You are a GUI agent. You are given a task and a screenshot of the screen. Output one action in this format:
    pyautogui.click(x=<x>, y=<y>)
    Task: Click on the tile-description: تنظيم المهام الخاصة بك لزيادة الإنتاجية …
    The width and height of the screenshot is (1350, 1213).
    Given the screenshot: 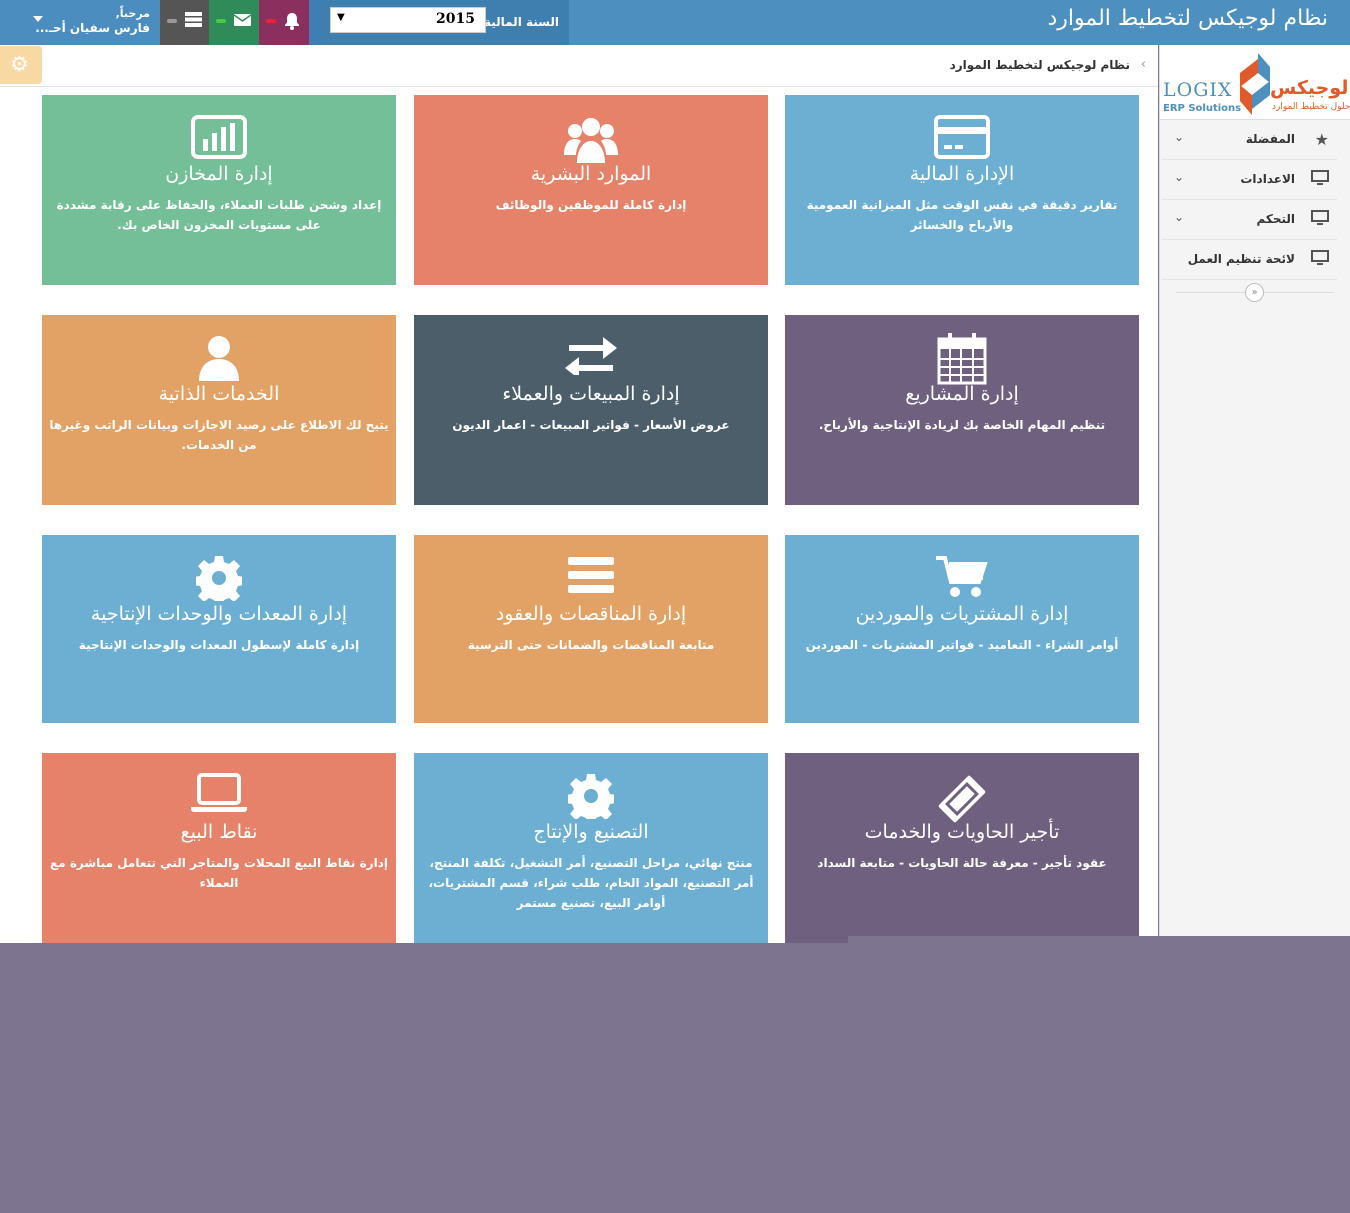 What is the action you would take?
    pyautogui.click(x=962, y=425)
    